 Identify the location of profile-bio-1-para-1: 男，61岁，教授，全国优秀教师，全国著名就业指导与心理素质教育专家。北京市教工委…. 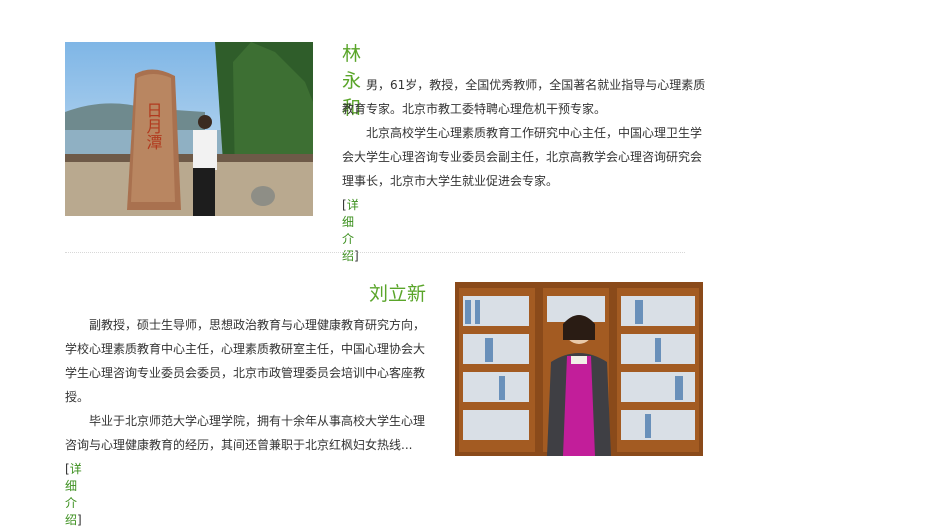
(524, 97).